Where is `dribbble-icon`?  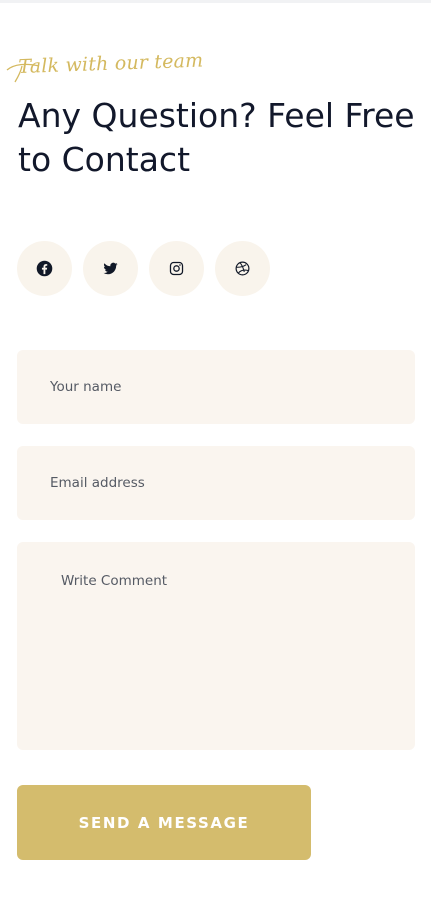
dribbble-icon is located at coordinates (242, 268).